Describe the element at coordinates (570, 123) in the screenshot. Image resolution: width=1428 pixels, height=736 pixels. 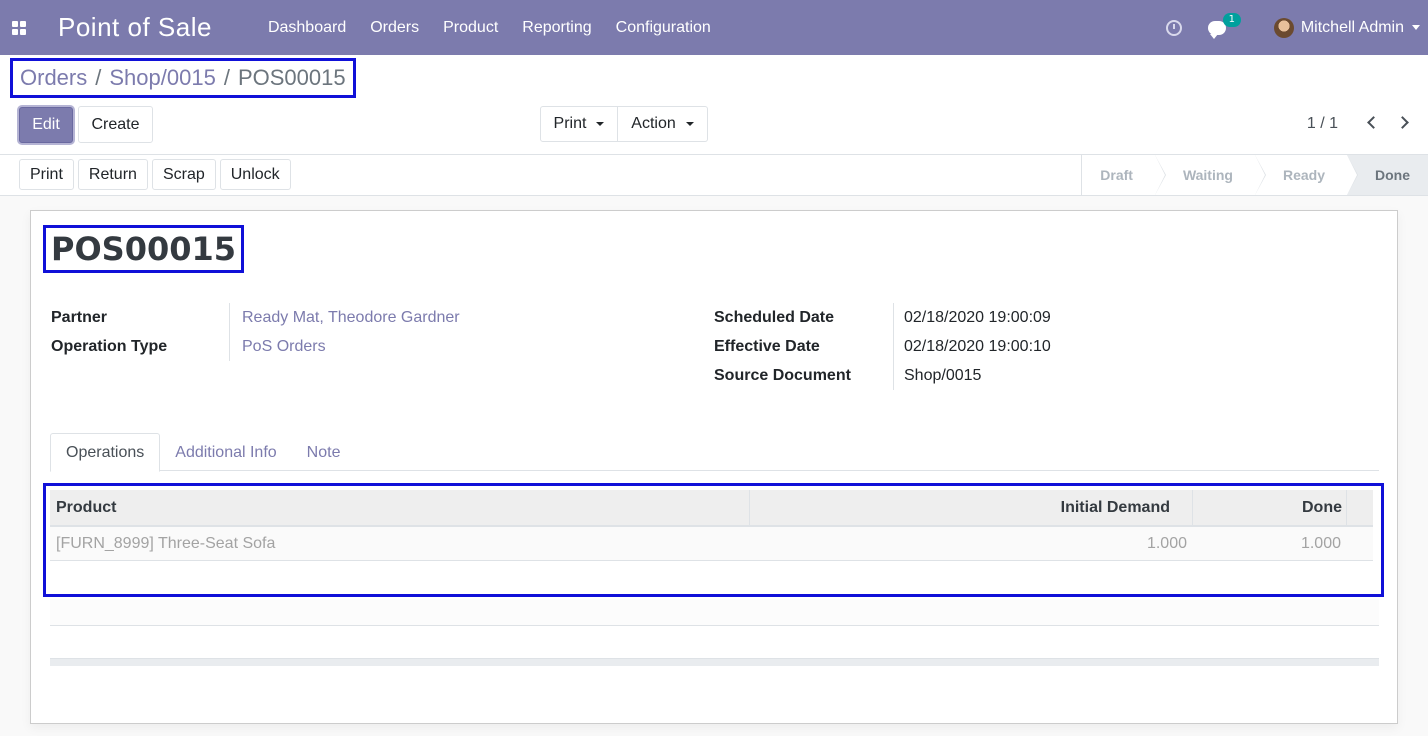
I see `print-dropdown-label: Print` at that location.